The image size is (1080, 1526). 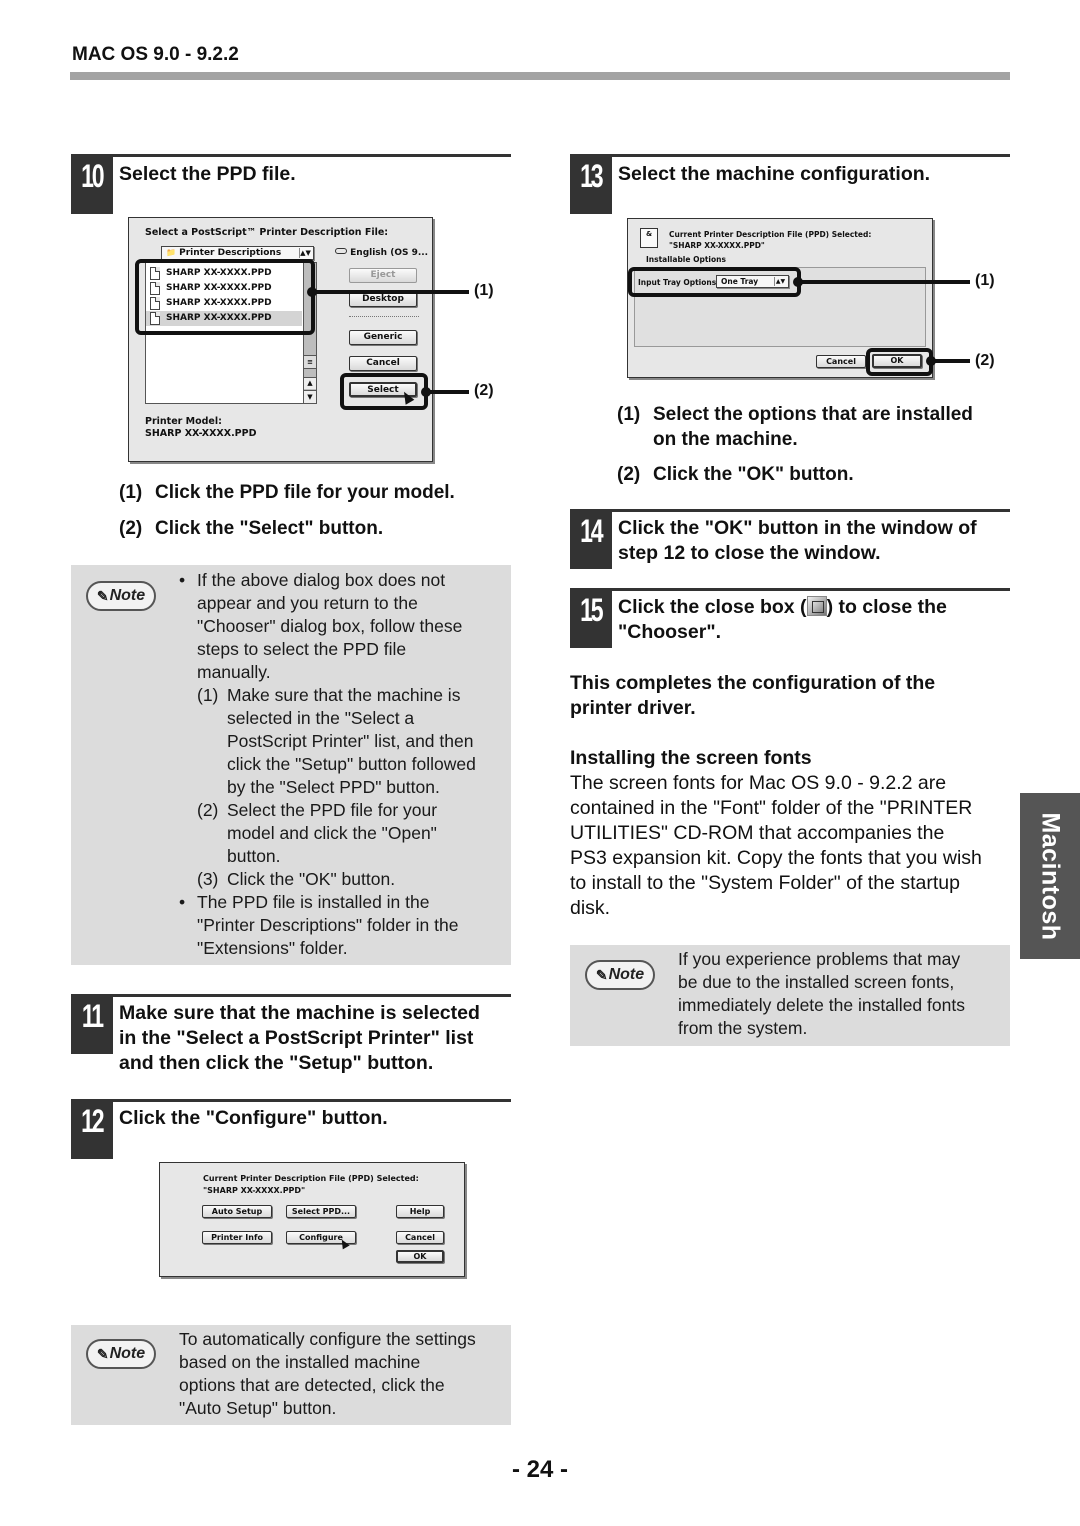 What do you see at coordinates (310, 362) in the screenshot?
I see `scroll-thumb: ≡` at bounding box center [310, 362].